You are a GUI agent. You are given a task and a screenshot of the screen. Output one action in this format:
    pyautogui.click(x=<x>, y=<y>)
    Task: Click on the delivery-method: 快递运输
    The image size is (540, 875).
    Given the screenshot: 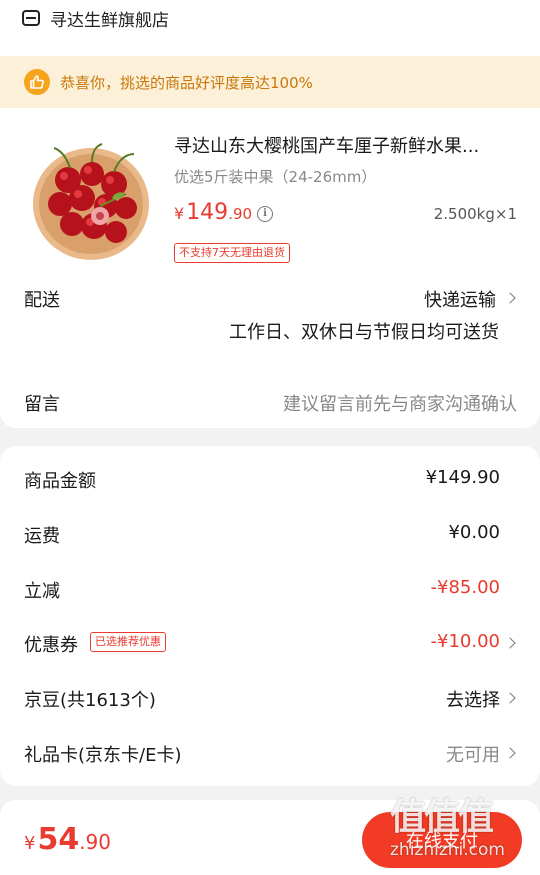 What is the action you would take?
    pyautogui.click(x=460, y=299)
    